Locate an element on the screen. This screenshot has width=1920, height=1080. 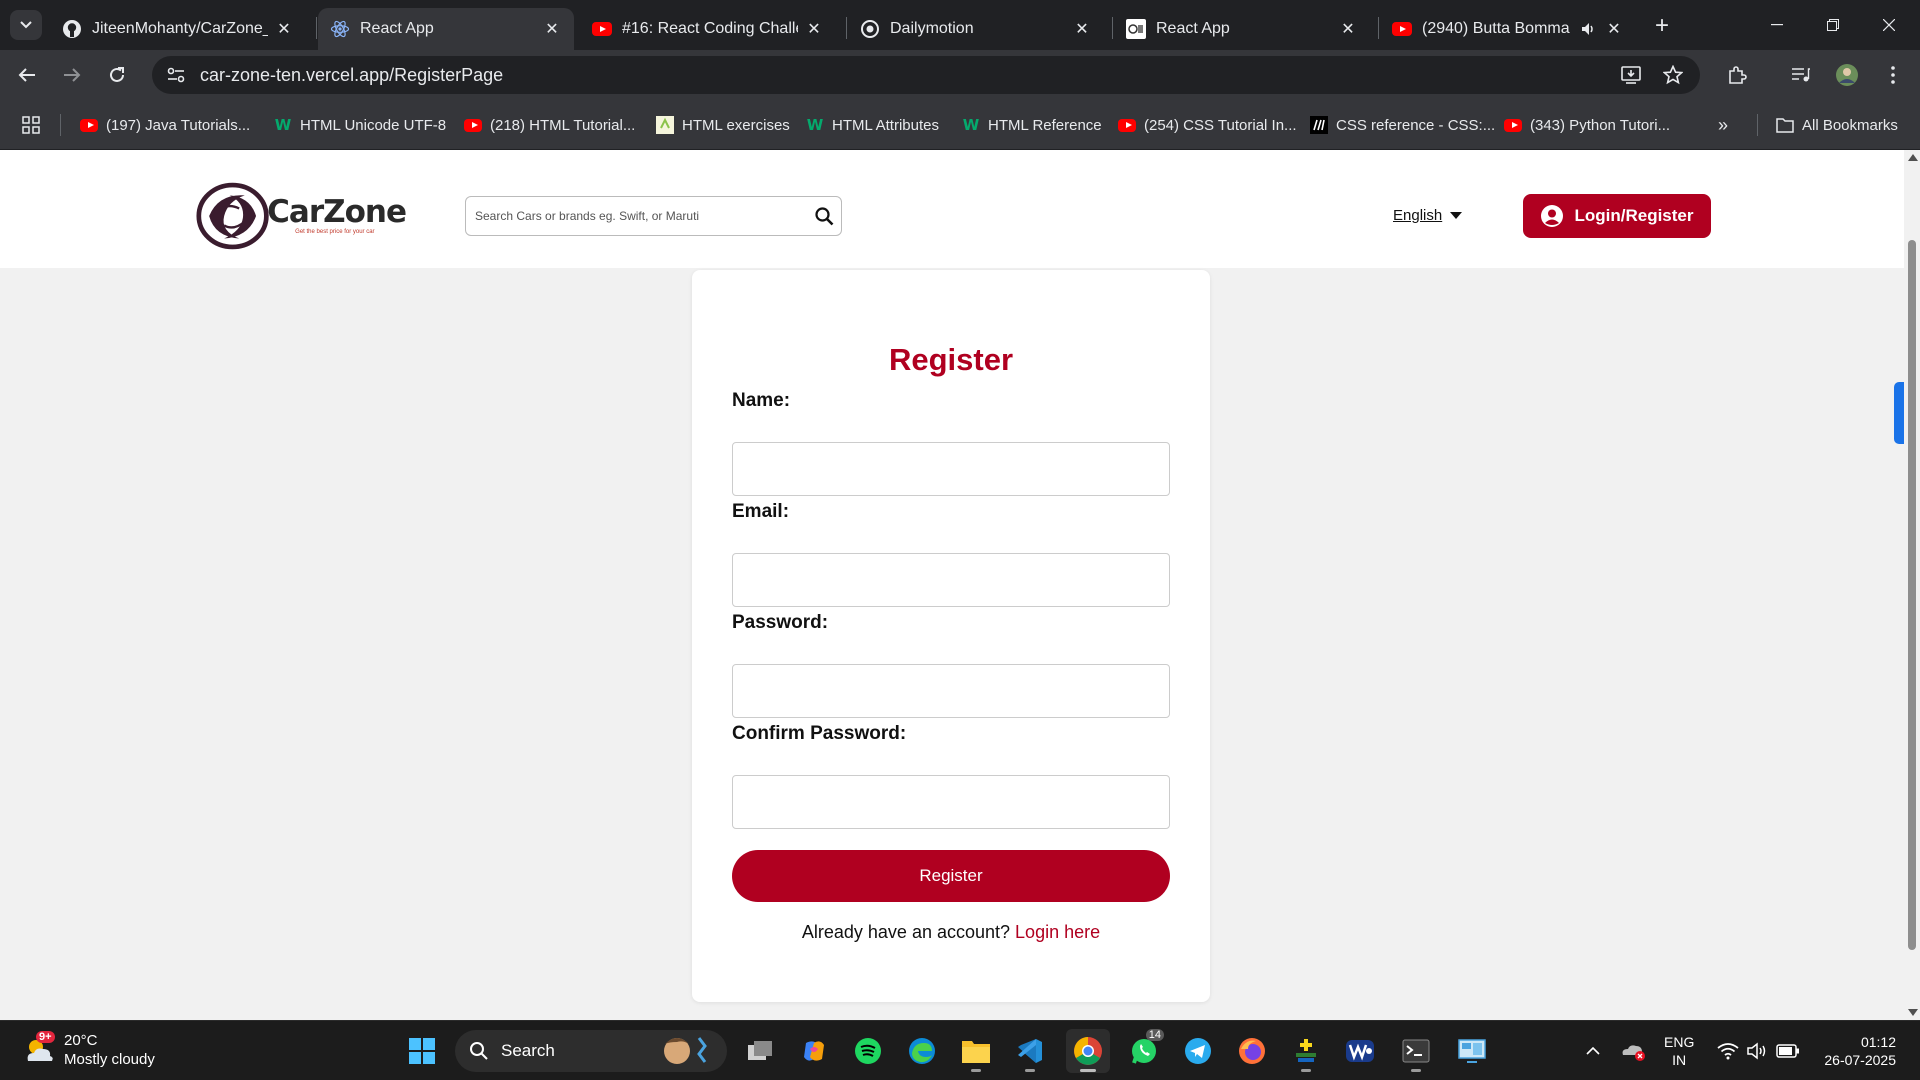
volume-icon is located at coordinates (1758, 1050).